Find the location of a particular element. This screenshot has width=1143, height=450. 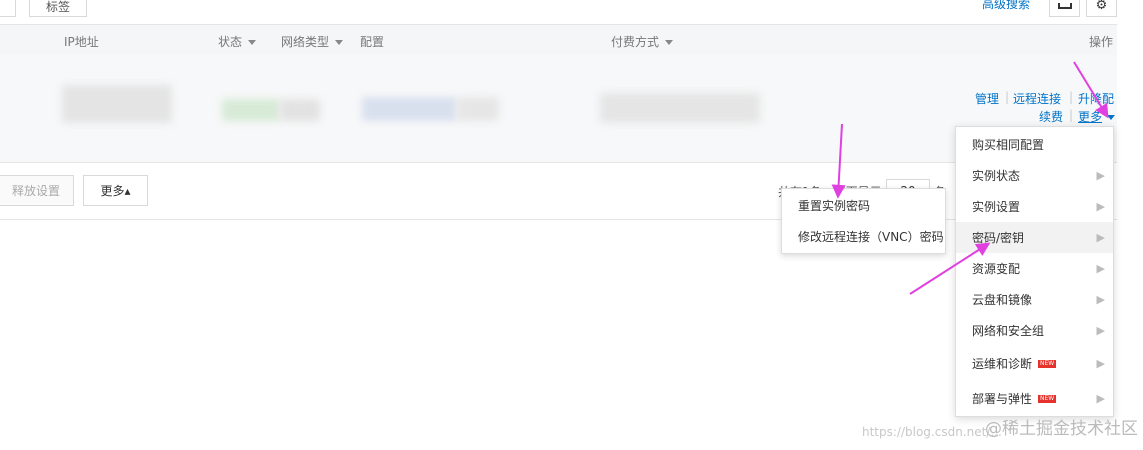

annotation-arrow-password is located at coordinates (950, 268).